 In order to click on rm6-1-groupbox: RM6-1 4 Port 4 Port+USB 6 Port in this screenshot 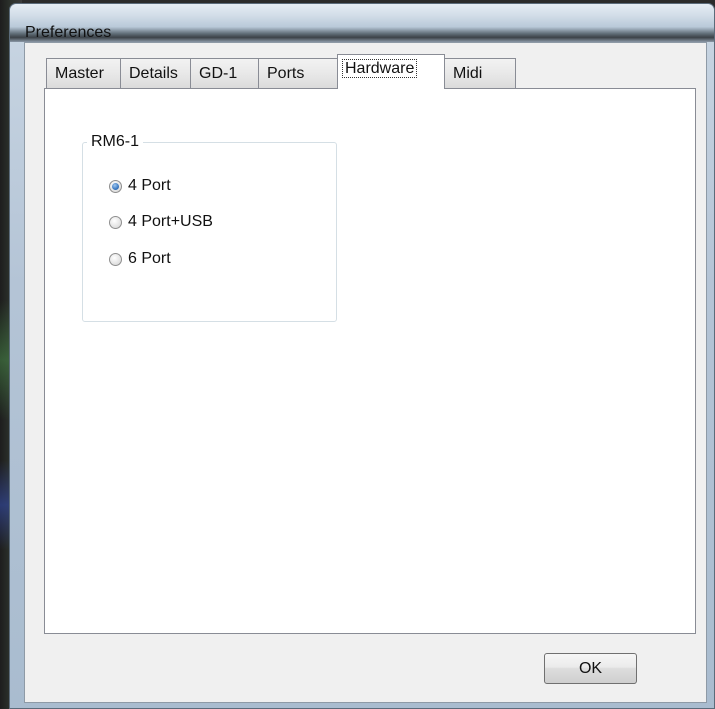, I will do `click(209, 227)`.